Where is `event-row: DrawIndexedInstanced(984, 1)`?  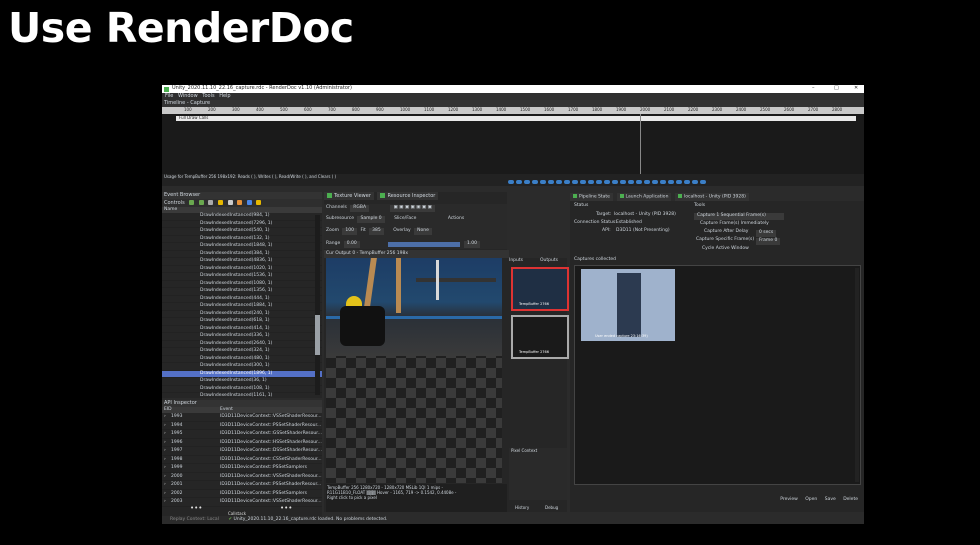 event-row: DrawIndexedInstanced(984, 1) is located at coordinates (242, 217).